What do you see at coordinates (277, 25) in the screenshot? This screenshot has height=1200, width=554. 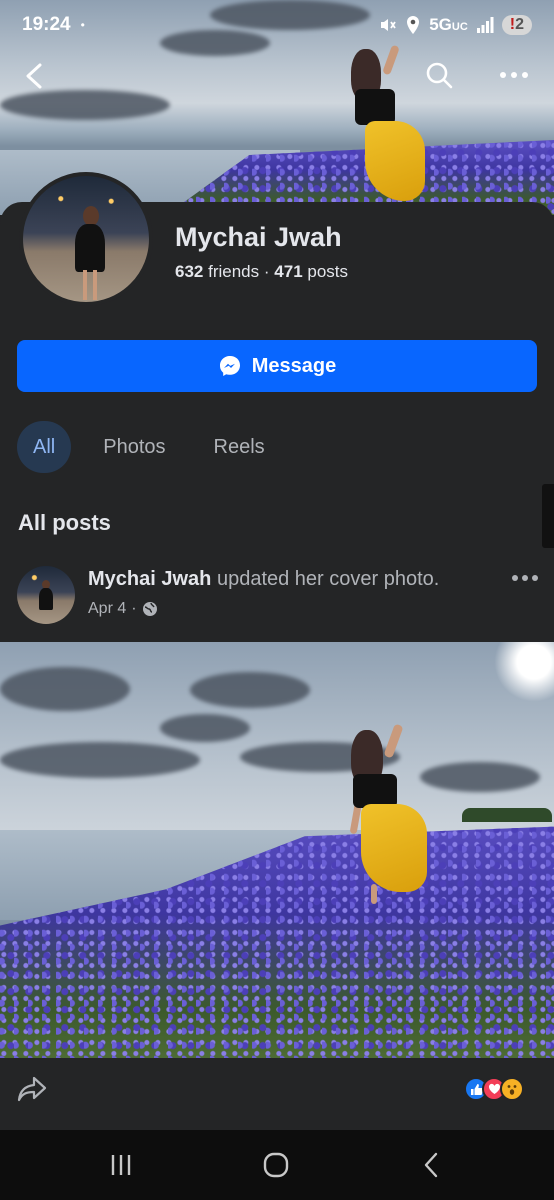 I see `status-bar: 19:24 • 5GUC !2` at bounding box center [277, 25].